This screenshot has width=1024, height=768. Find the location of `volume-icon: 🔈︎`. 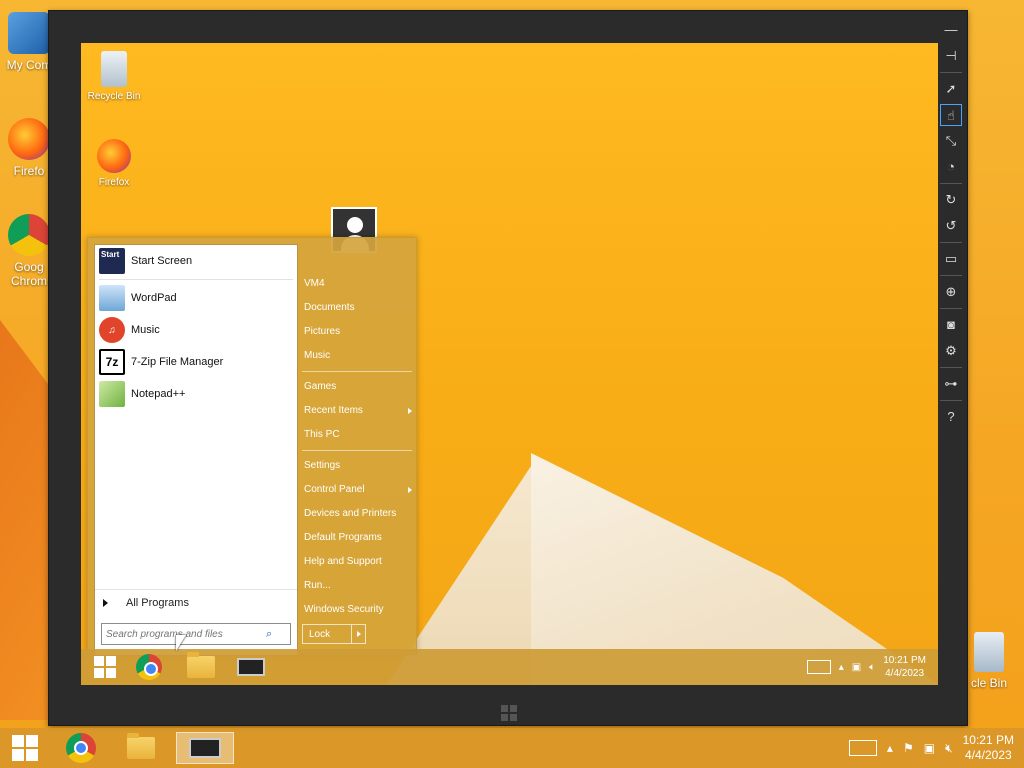

volume-icon: 🔈︎ is located at coordinates (872, 667).